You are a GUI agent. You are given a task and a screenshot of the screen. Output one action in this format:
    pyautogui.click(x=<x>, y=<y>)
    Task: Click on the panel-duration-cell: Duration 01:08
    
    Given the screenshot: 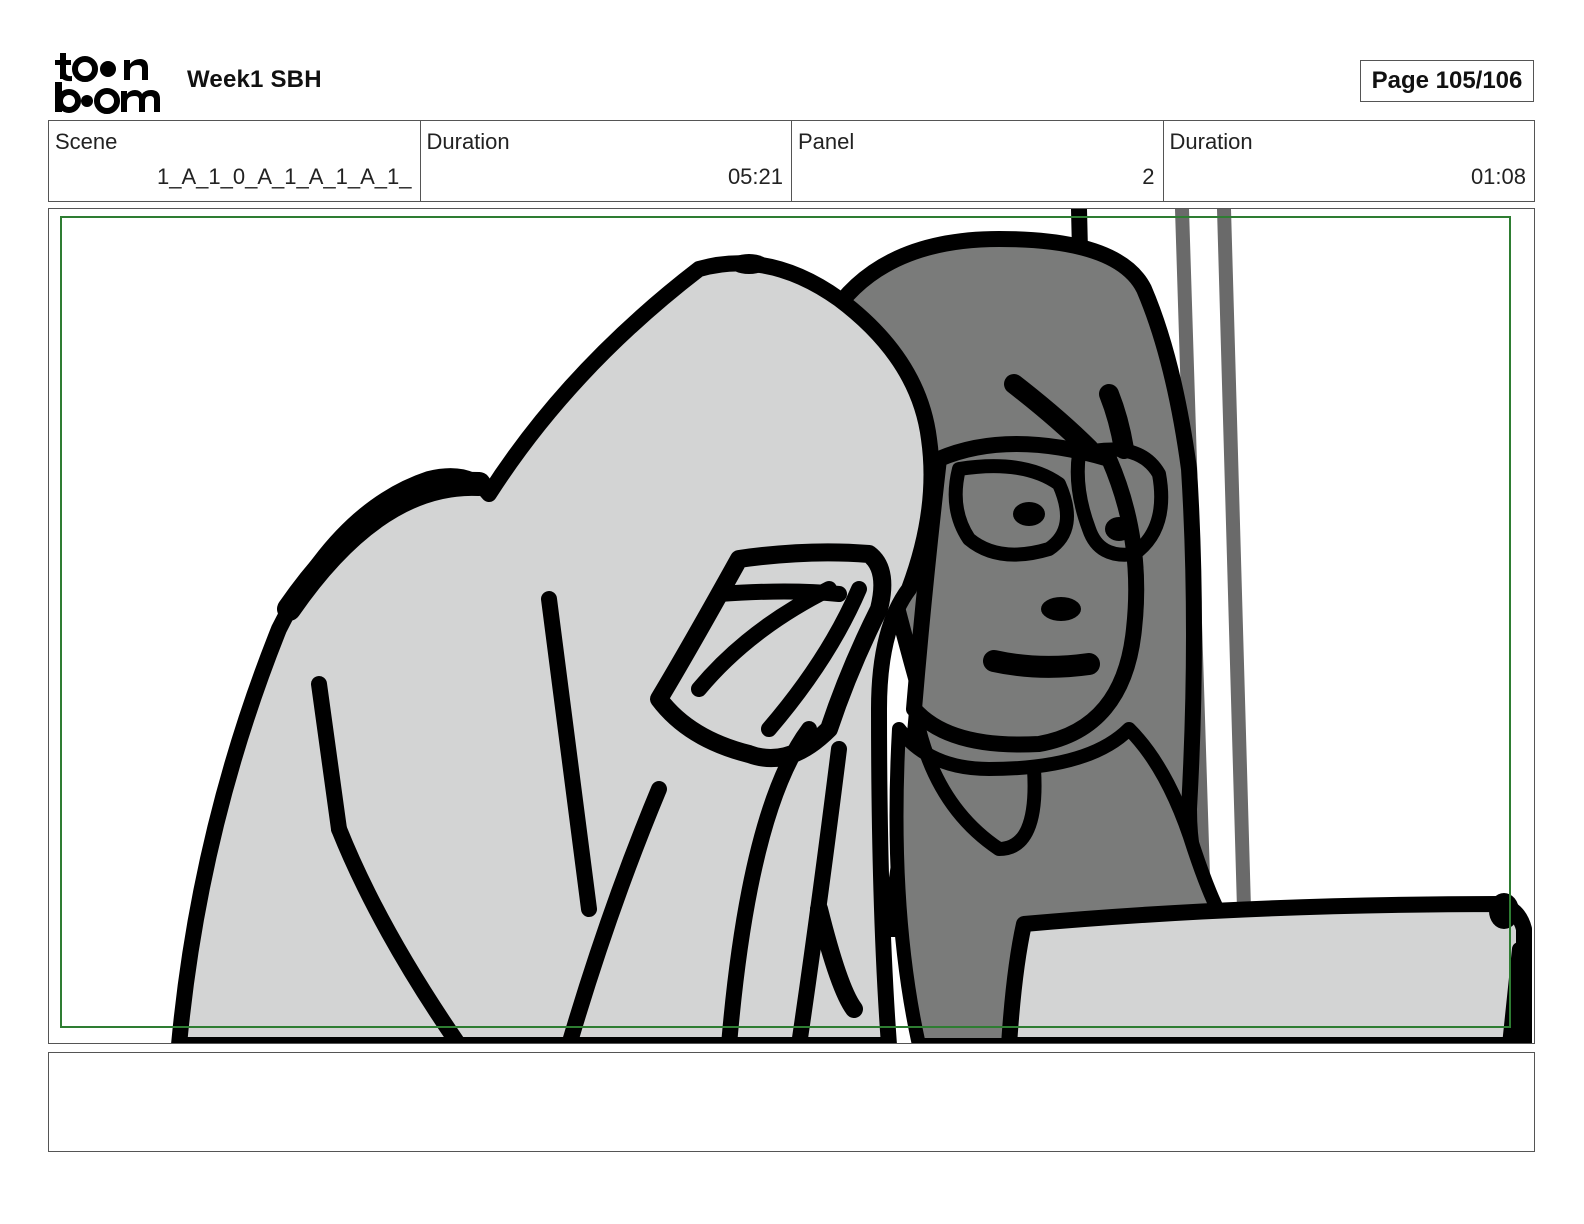 What is the action you would take?
    pyautogui.click(x=1349, y=161)
    